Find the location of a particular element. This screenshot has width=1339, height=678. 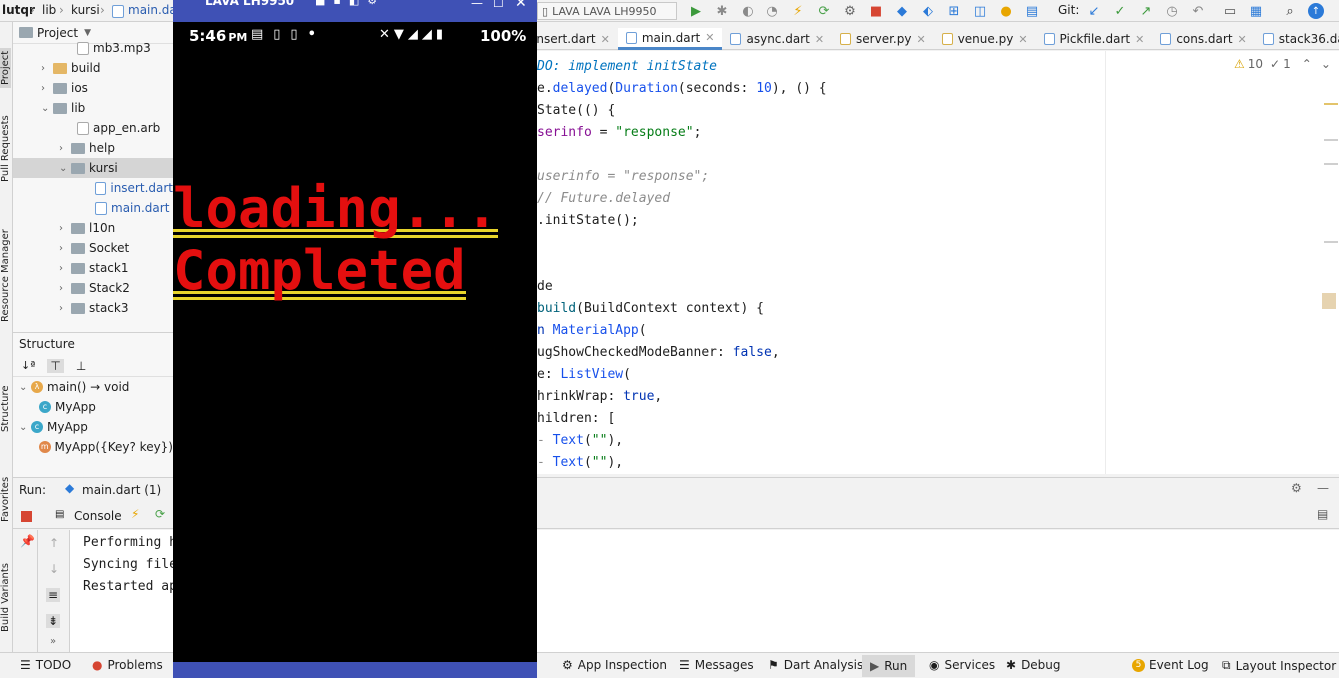

editor-tab: stack36.dart✕ is located at coordinates (1297, 39).